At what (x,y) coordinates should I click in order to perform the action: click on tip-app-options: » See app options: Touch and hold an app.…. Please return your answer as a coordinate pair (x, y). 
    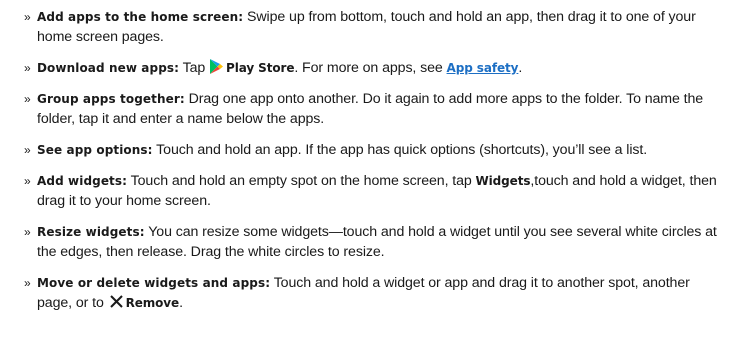
    Looking at the image, I should click on (374, 150).